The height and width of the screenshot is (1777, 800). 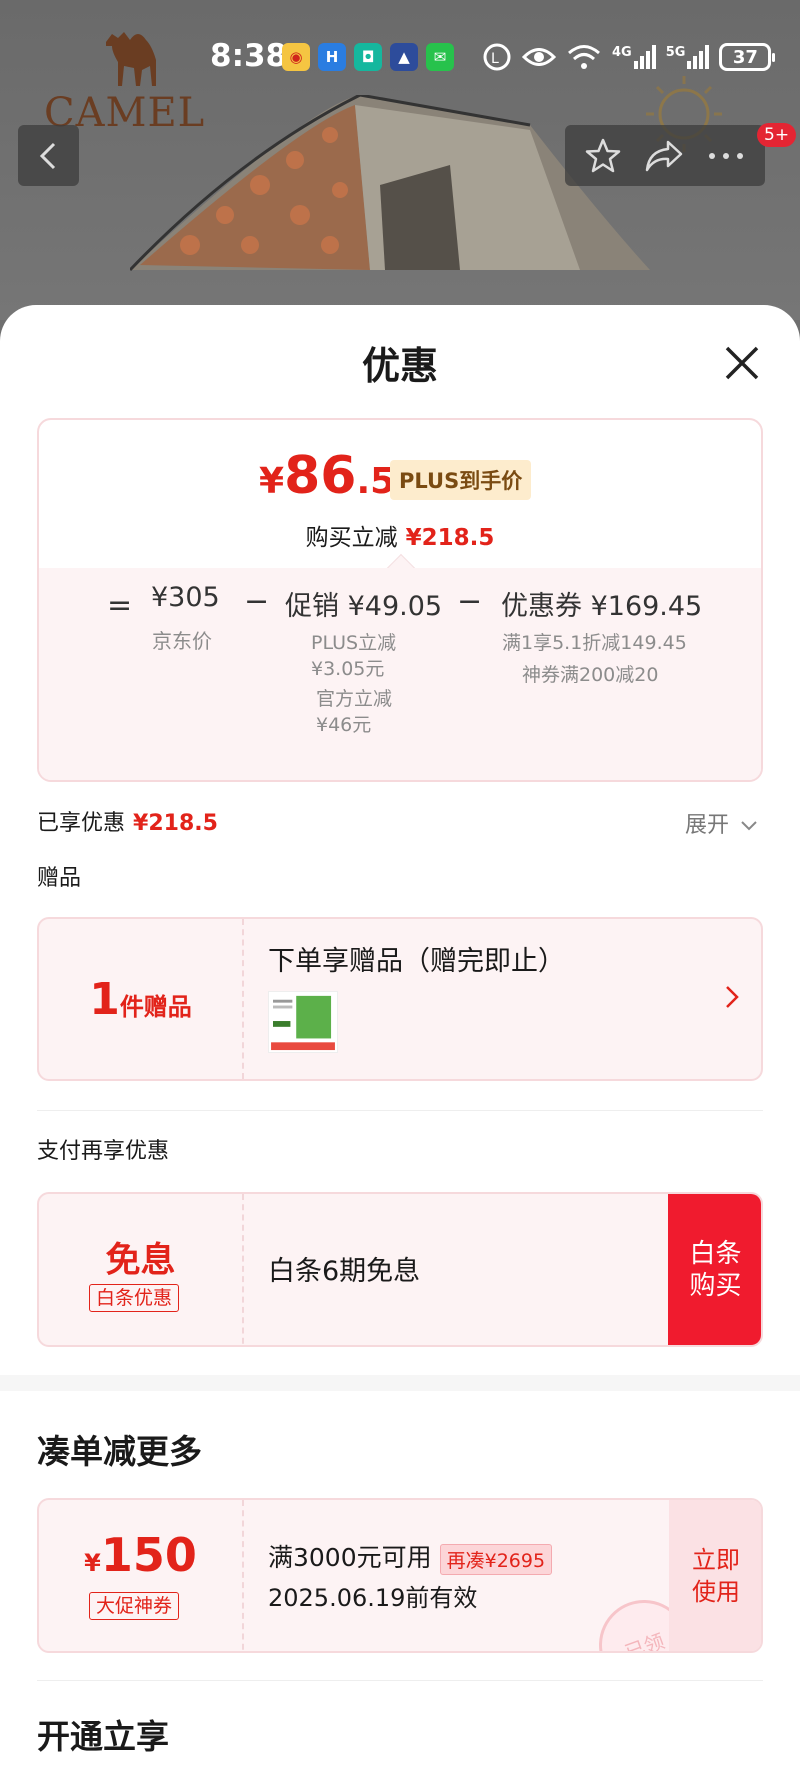 What do you see at coordinates (777, 135) in the screenshot?
I see `message-badge: 5+` at bounding box center [777, 135].